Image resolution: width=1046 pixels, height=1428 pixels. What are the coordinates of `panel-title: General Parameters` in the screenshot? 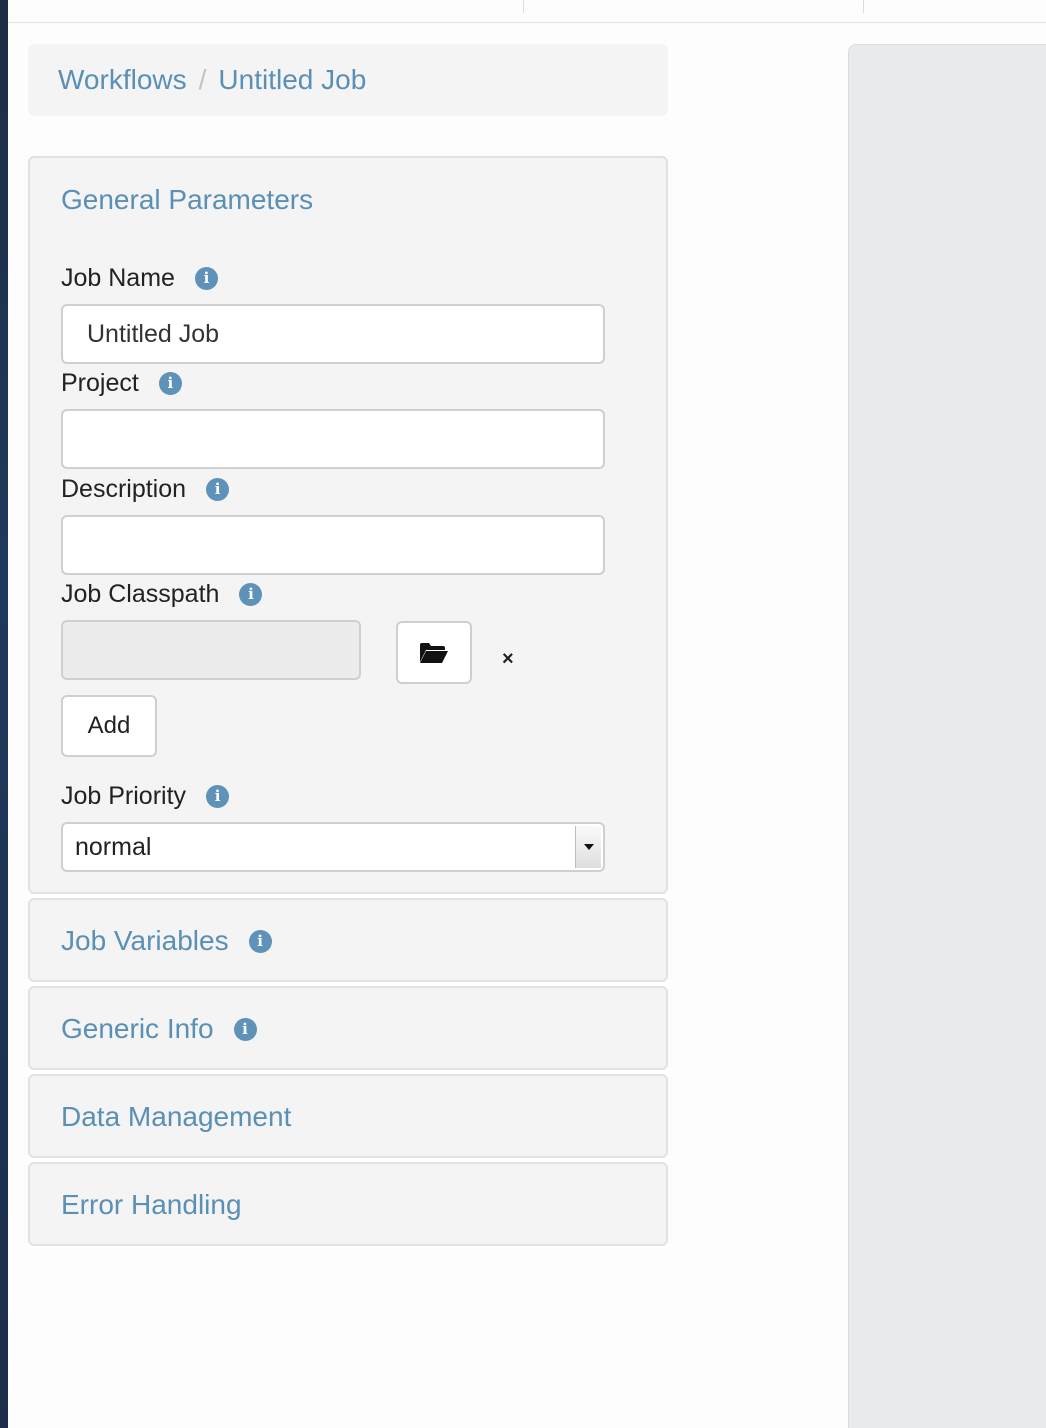 It's located at (187, 199).